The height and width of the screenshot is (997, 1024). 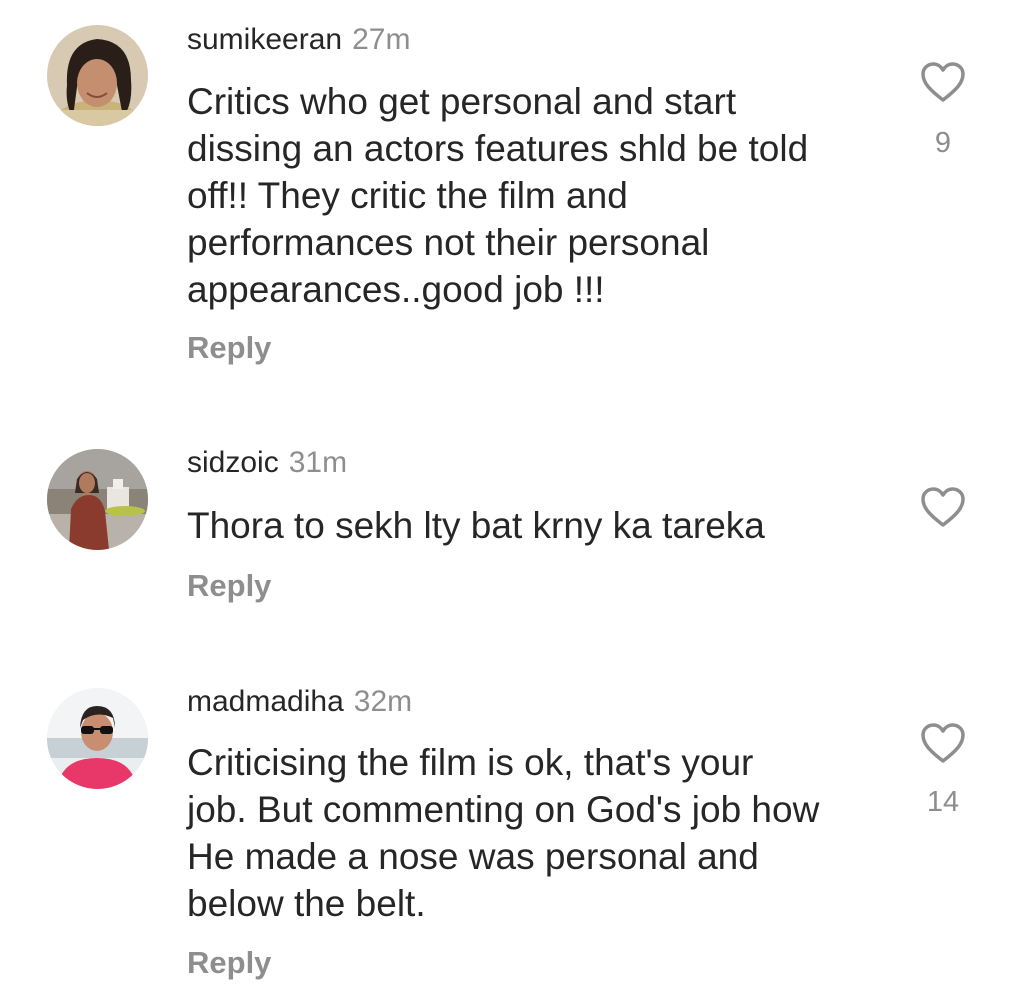 I want to click on comment-text-line: He made a nose was personal and, so click(x=473, y=856).